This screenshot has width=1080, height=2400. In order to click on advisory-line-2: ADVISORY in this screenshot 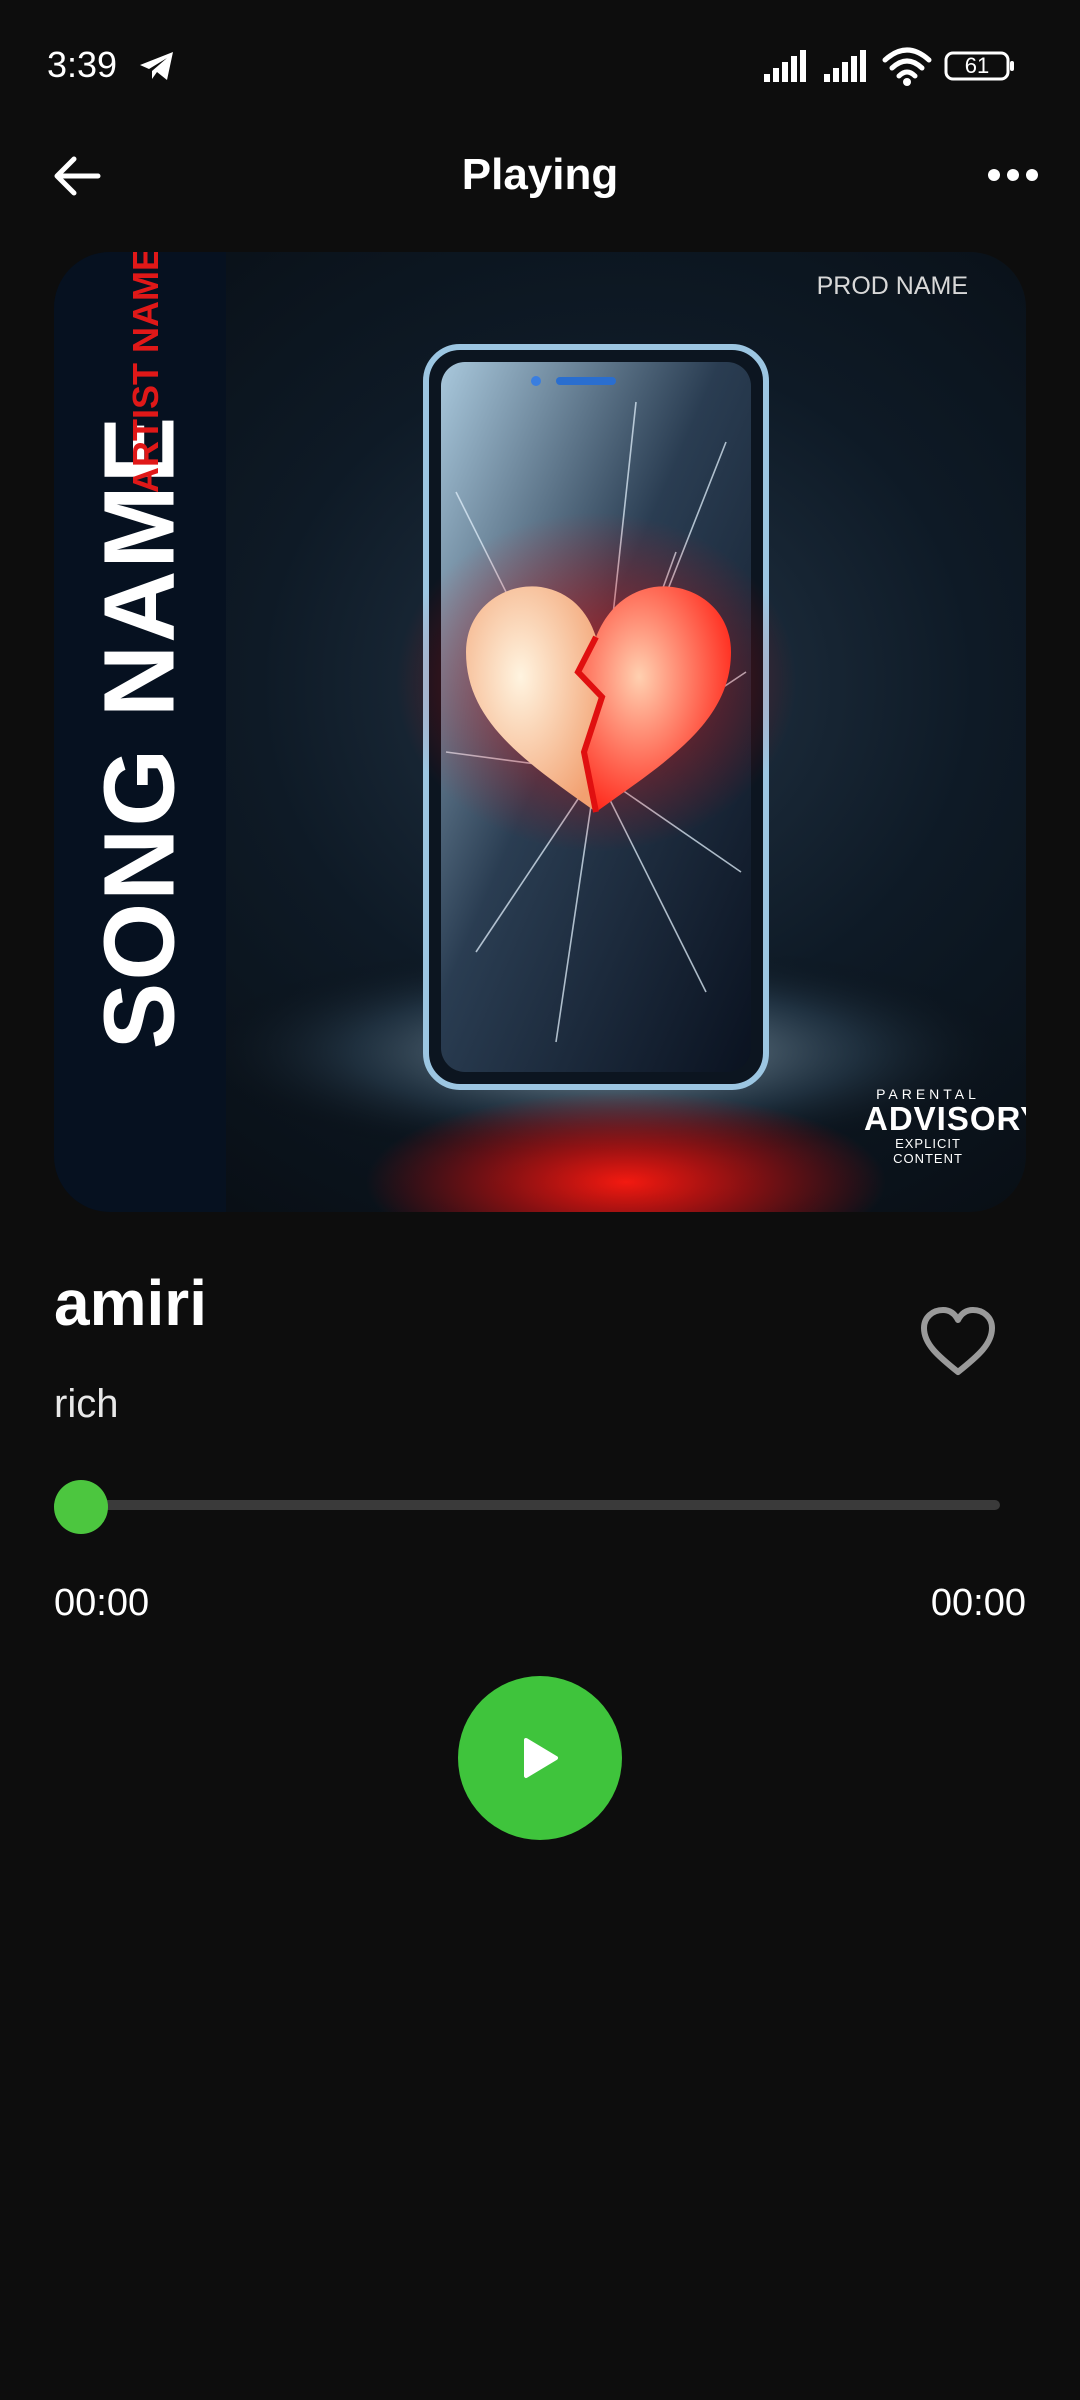, I will do `click(945, 1118)`.